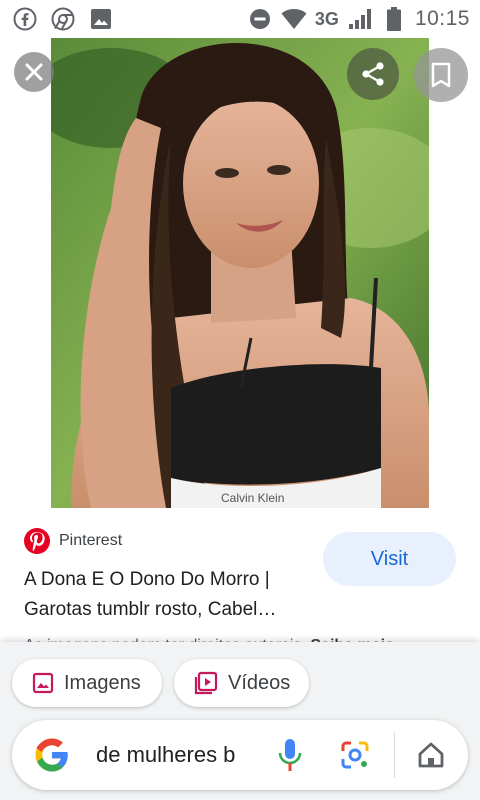 The height and width of the screenshot is (800, 480). I want to click on pinterest-icon, so click(37, 541).